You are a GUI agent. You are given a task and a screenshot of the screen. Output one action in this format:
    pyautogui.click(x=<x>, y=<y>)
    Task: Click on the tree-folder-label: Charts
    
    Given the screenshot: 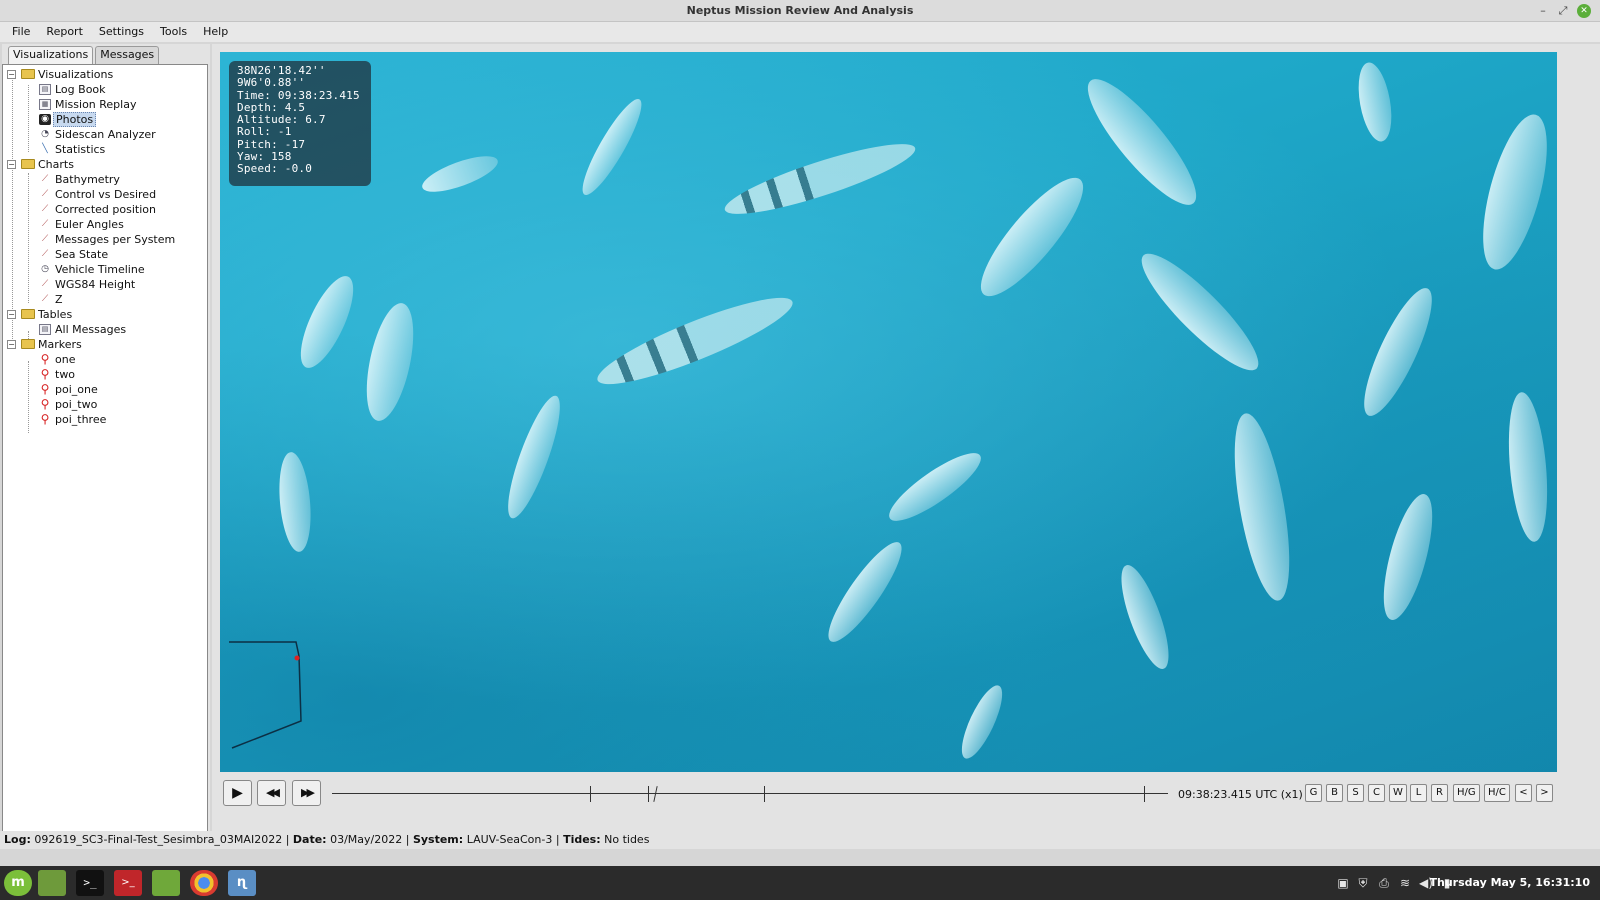 What is the action you would take?
    pyautogui.click(x=56, y=164)
    